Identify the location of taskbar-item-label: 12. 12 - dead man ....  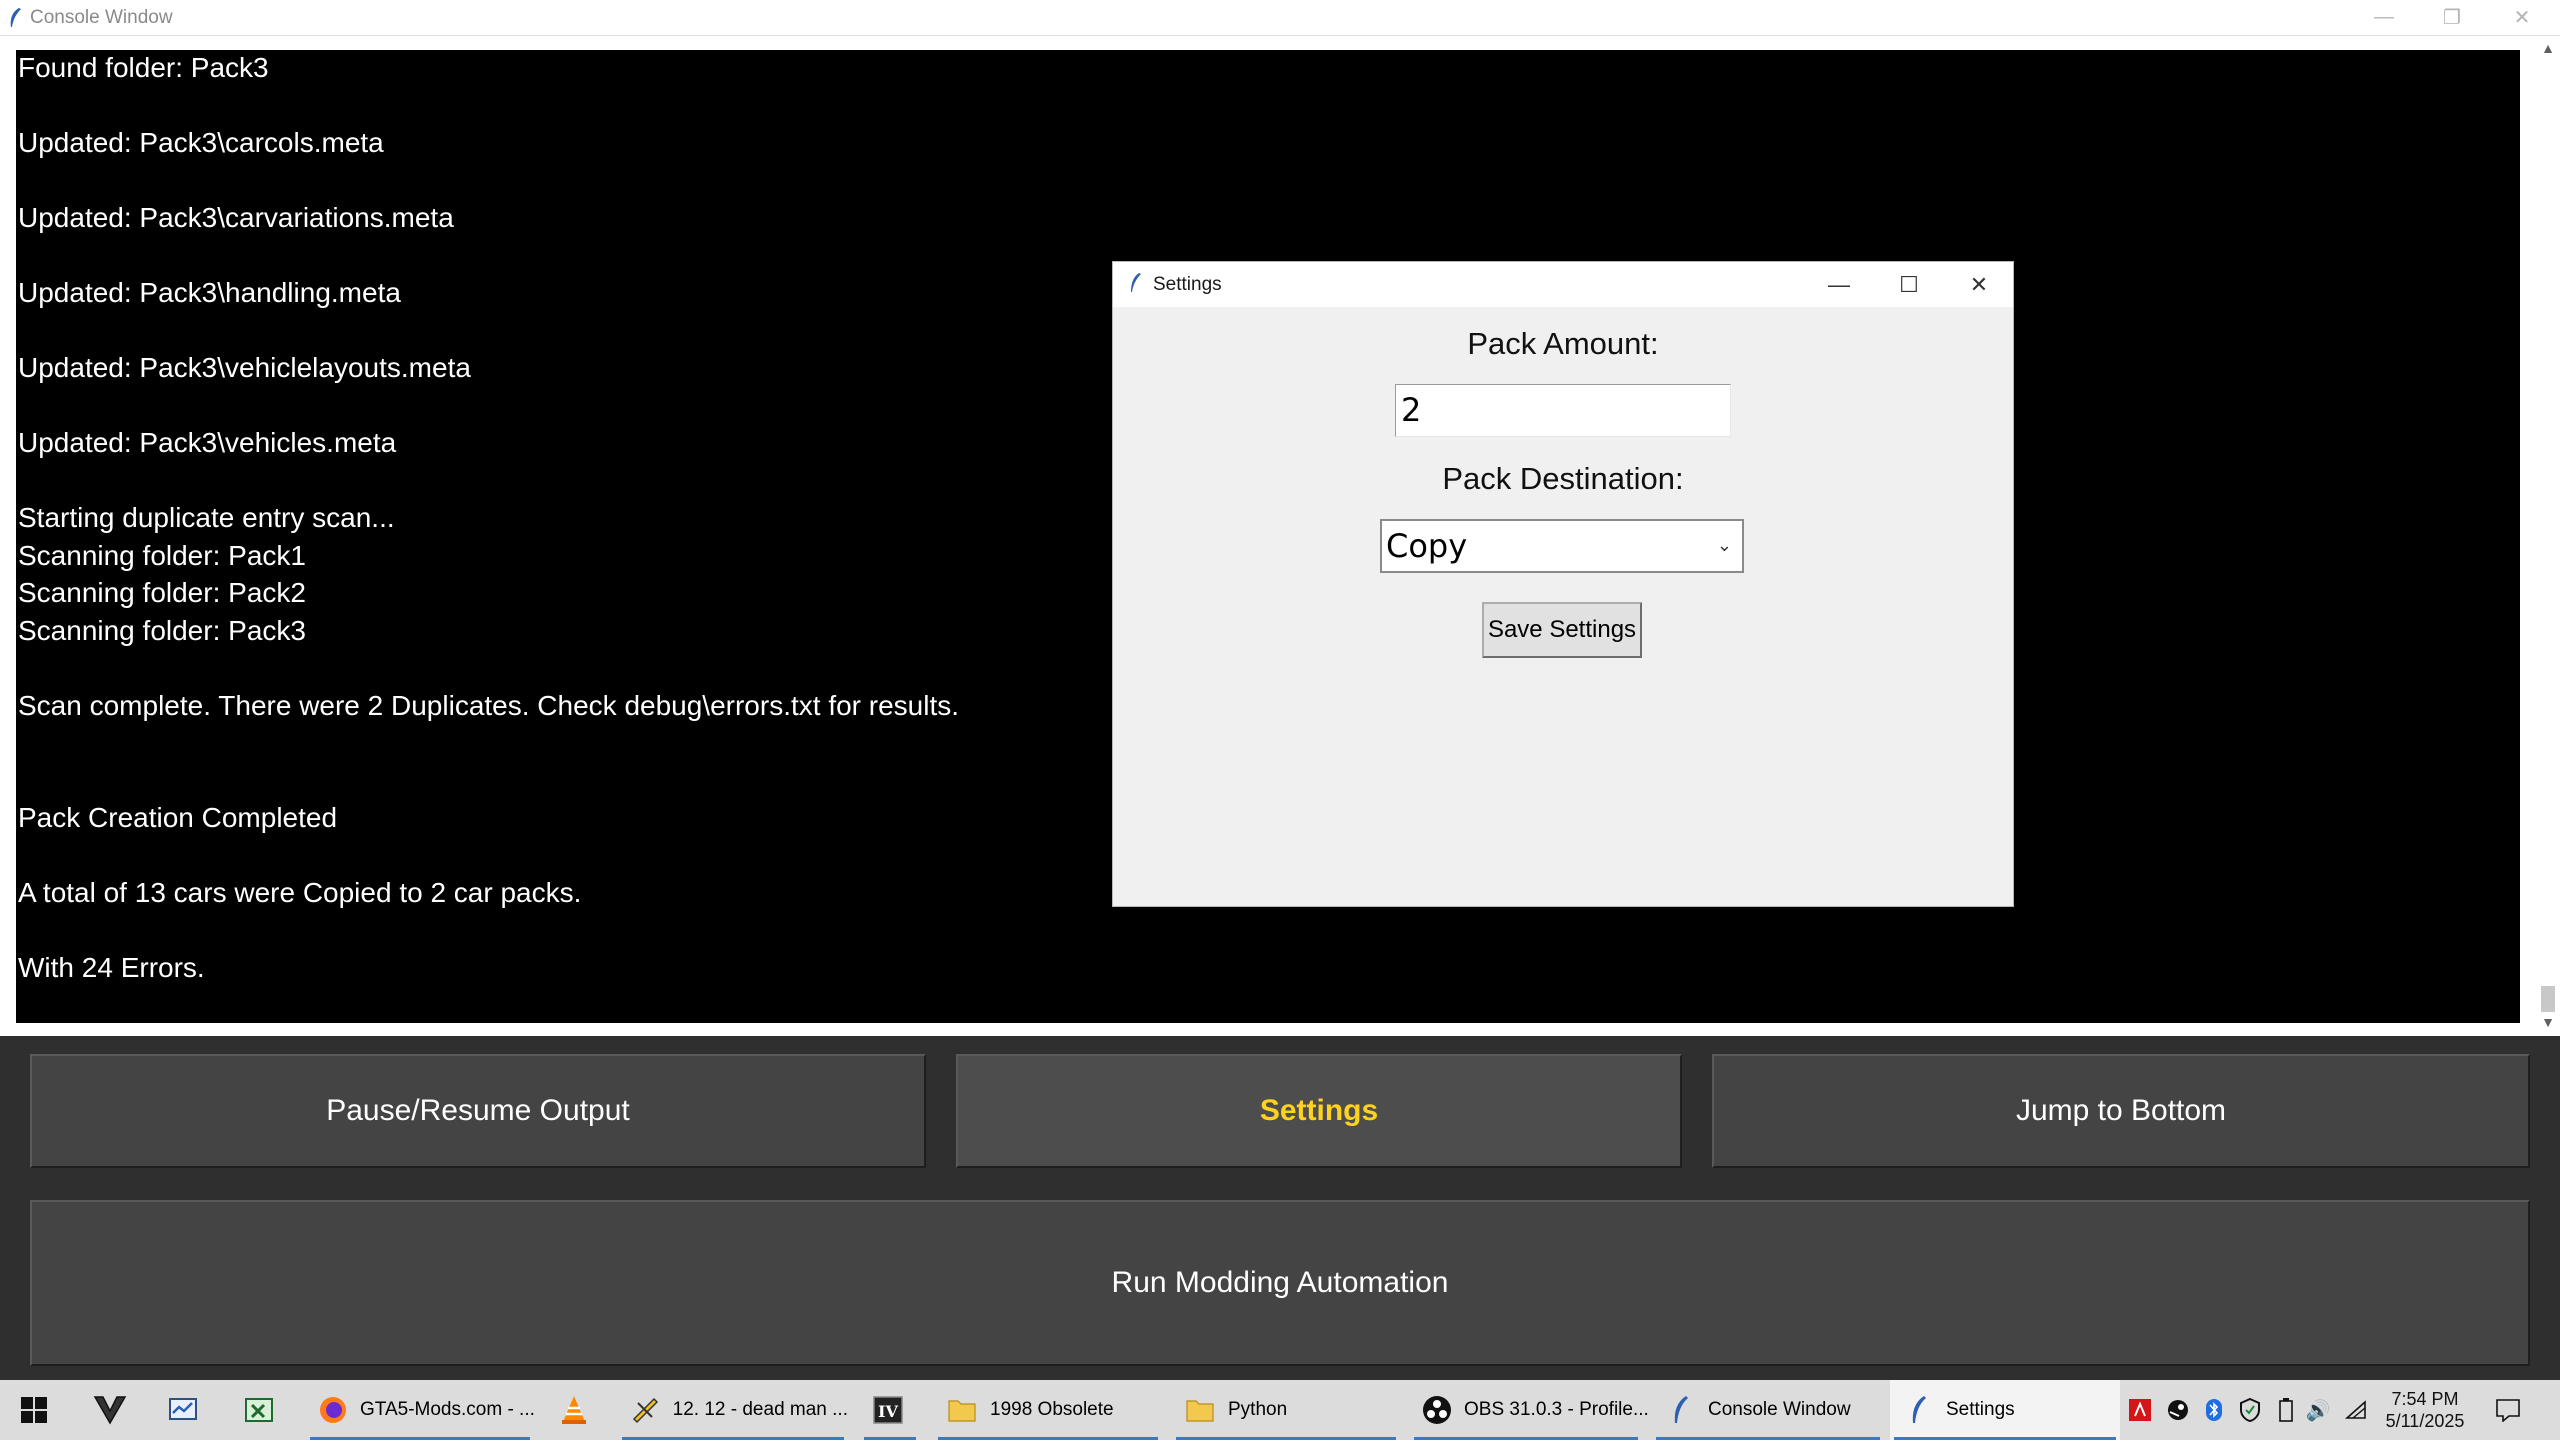
(760, 1409).